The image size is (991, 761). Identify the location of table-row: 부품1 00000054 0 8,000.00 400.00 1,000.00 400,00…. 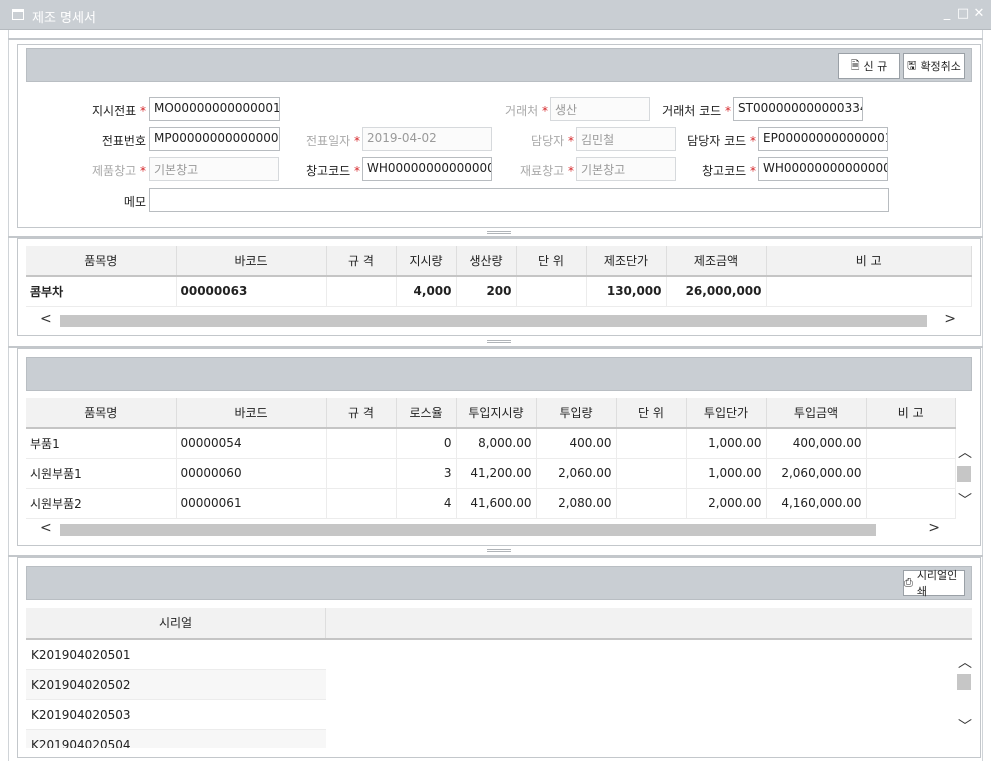
(491, 443).